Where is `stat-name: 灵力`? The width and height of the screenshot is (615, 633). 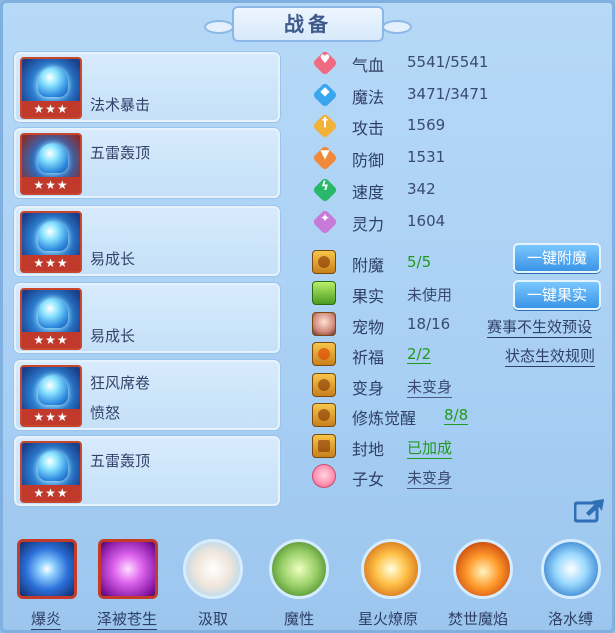 stat-name: 灵力 is located at coordinates (368, 224).